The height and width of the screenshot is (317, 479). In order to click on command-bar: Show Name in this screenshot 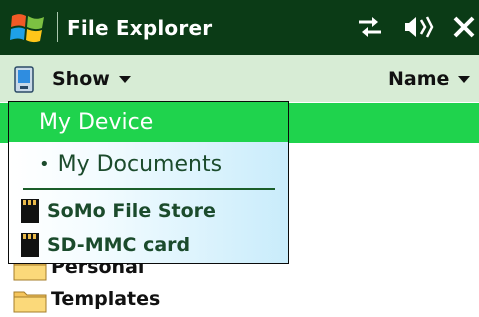, I will do `click(239, 78)`.